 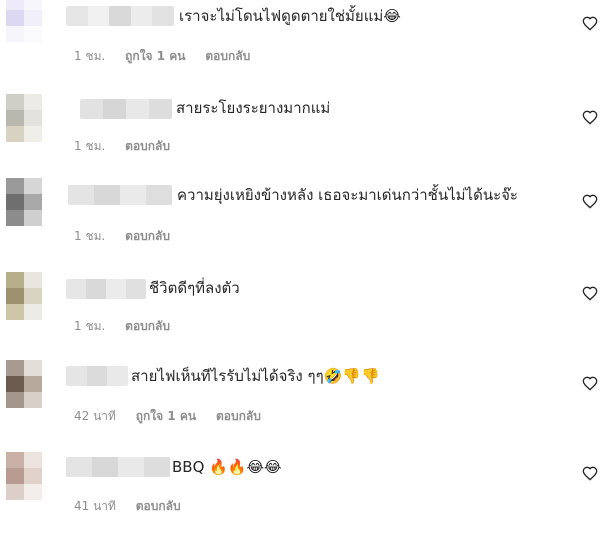 I want to click on comment-text: BBQ 🔥🔥😂😂, so click(x=227, y=467).